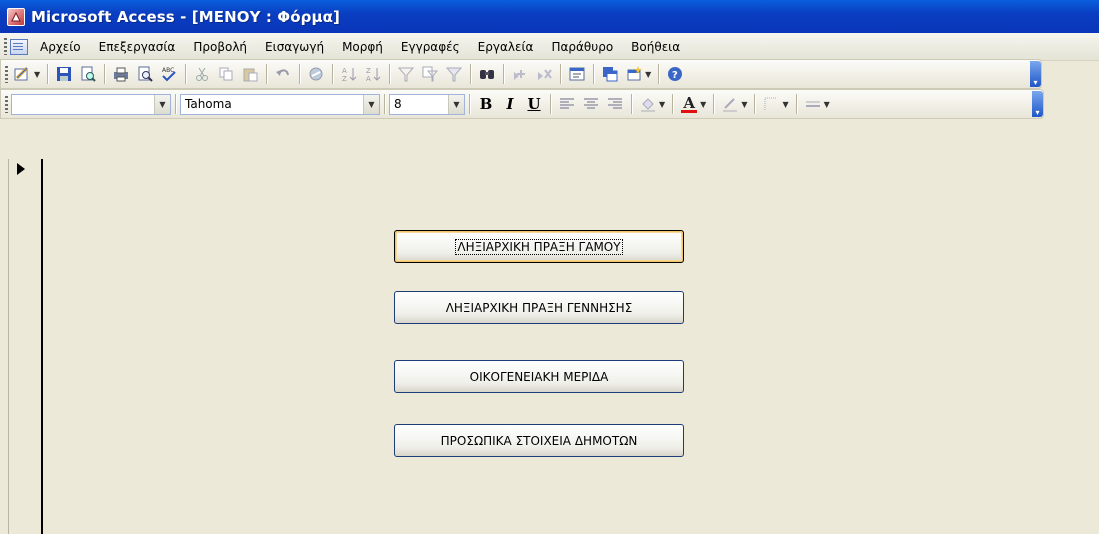 This screenshot has width=1099, height=534. Describe the element at coordinates (373, 74) in the screenshot. I see `sort-descending-icon: ZA` at that location.